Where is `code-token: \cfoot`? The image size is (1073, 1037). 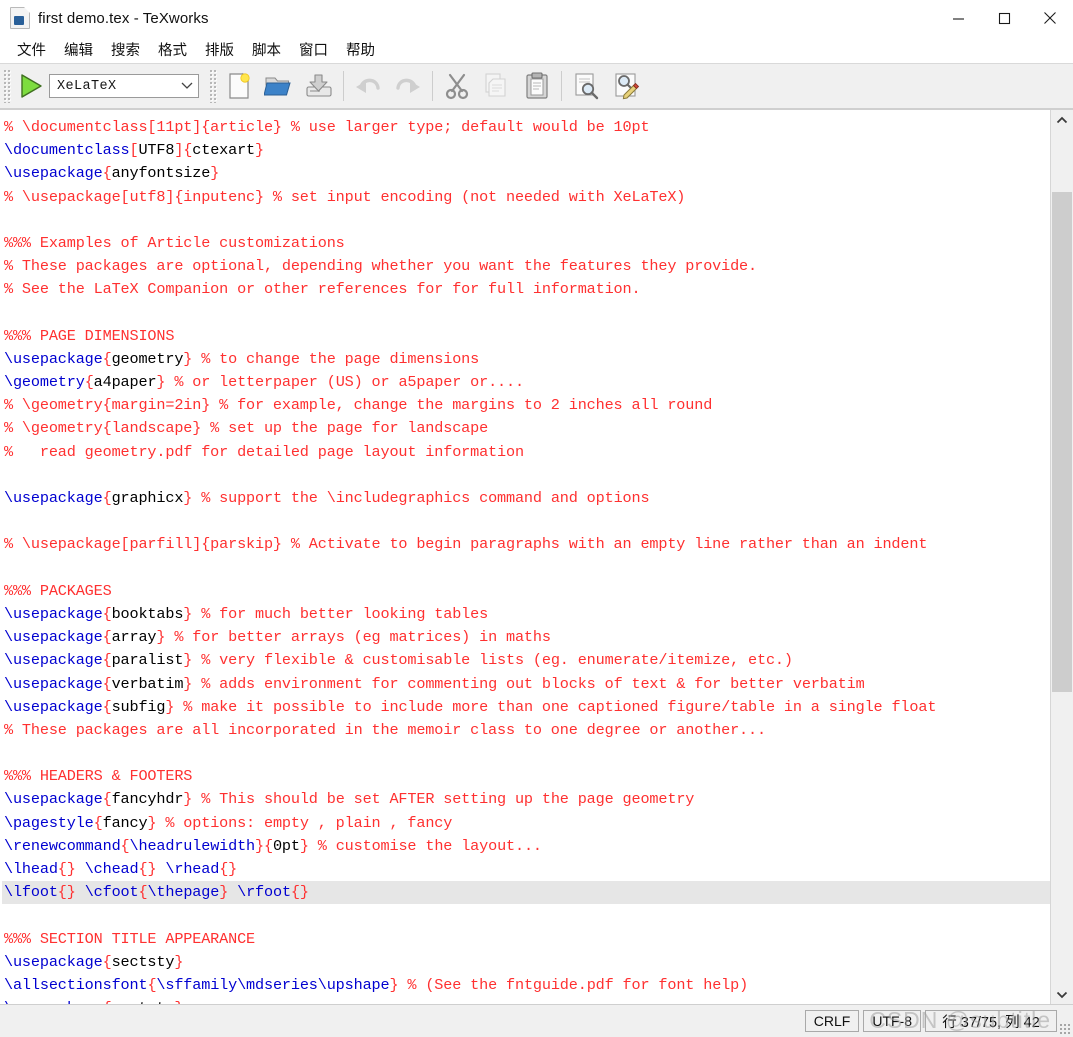
code-token: \cfoot is located at coordinates (111, 892).